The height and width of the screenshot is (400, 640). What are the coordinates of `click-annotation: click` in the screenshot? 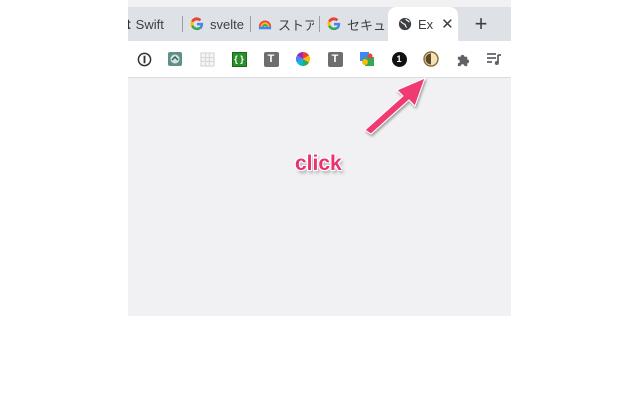 It's located at (318, 163).